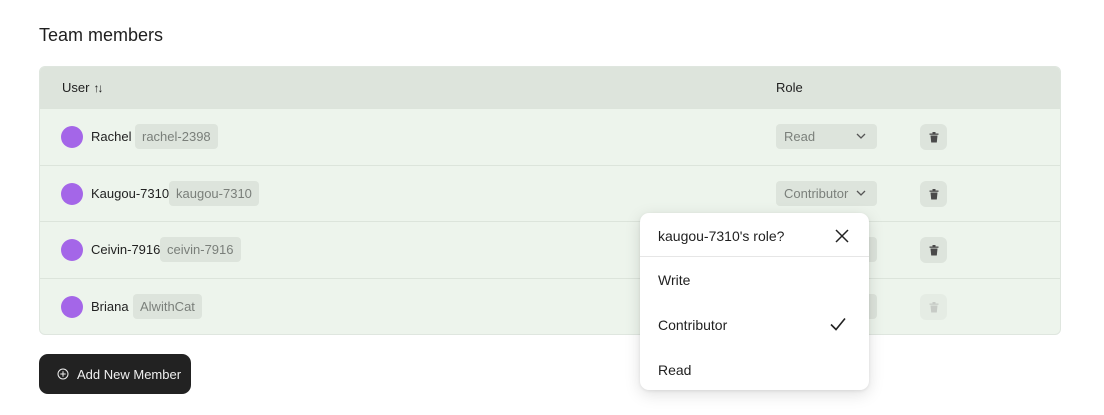 The width and height of the screenshot is (1104, 415). I want to click on add-new-member-button: Add New Member, so click(115, 374).